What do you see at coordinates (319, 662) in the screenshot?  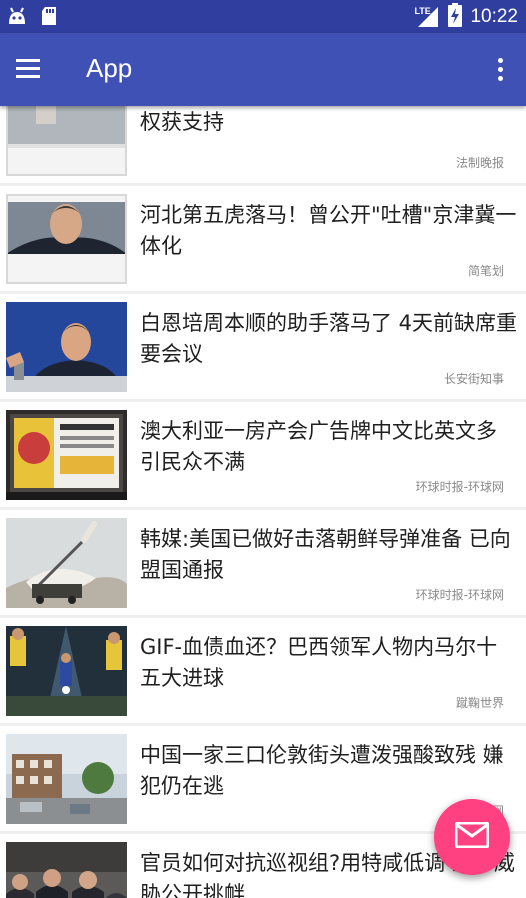 I see `news-title: GIF-血债血还？巴西领军人物内马尔十五大进球` at bounding box center [319, 662].